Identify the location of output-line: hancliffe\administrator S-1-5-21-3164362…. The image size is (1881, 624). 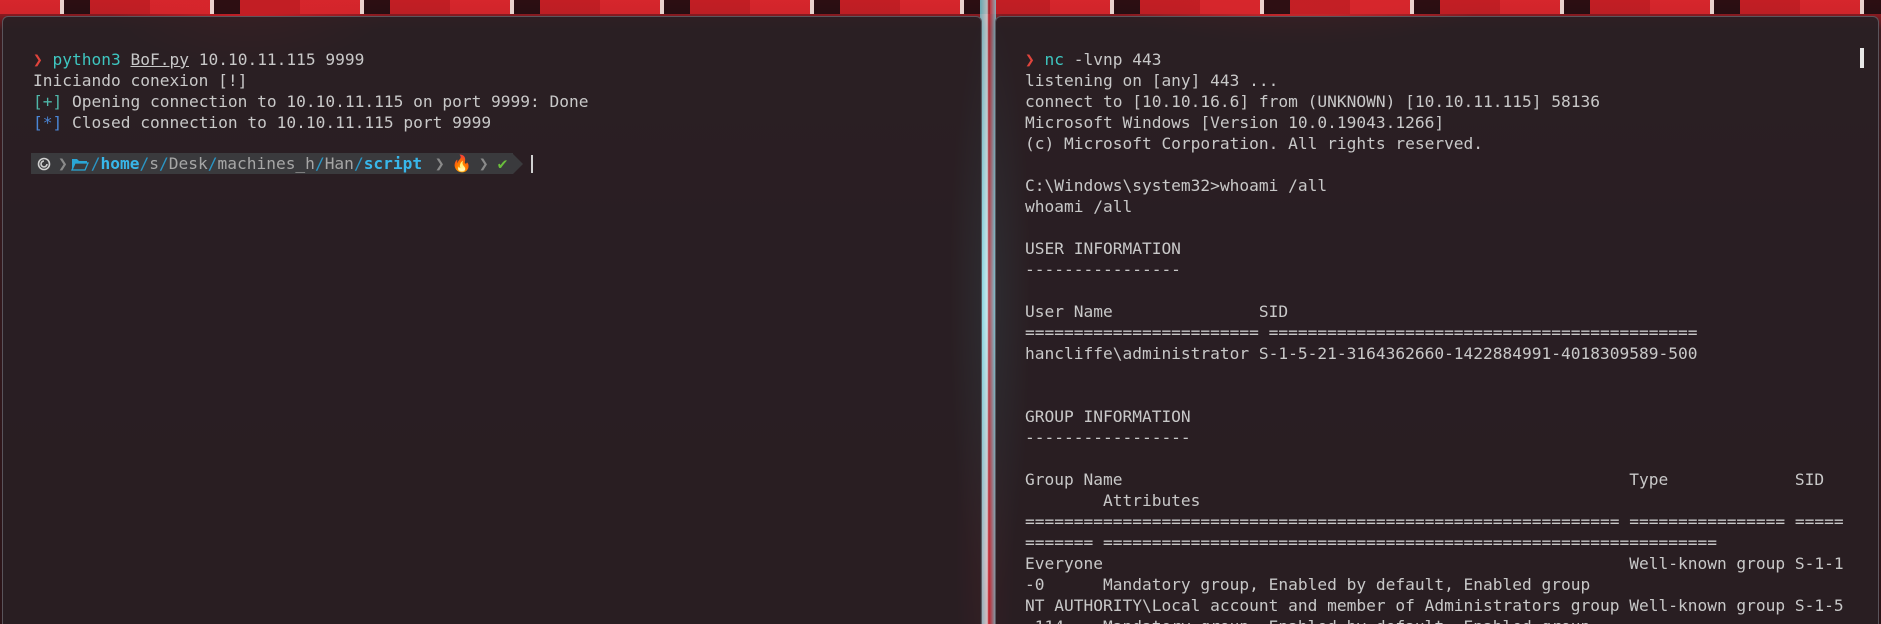
(1361, 353).